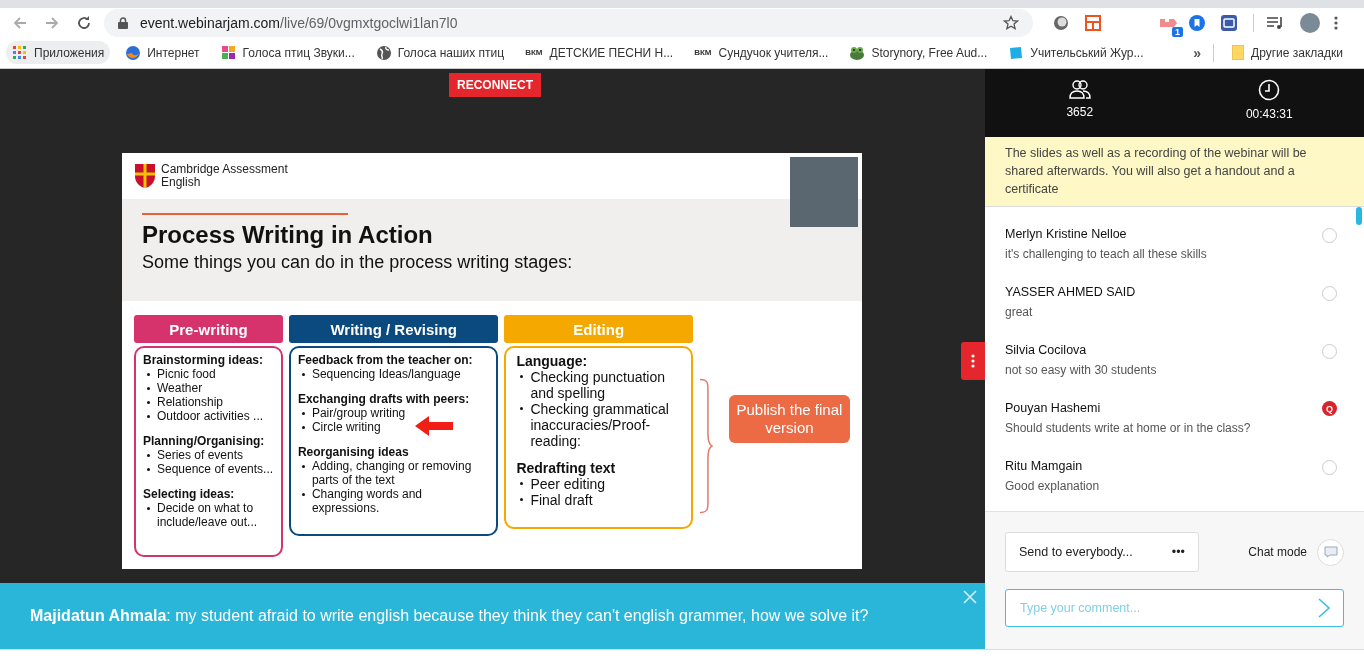 This screenshot has width=1364, height=668. What do you see at coordinates (568, 484) in the screenshot?
I see `bullet-text: Peer editing` at bounding box center [568, 484].